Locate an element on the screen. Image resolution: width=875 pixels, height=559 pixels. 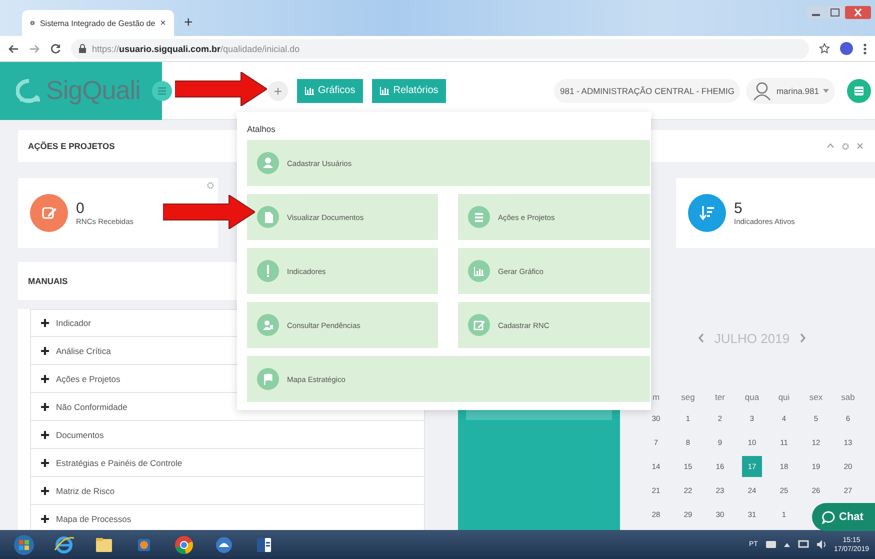
calendar-month: JULHO 2019 is located at coordinates (752, 338).